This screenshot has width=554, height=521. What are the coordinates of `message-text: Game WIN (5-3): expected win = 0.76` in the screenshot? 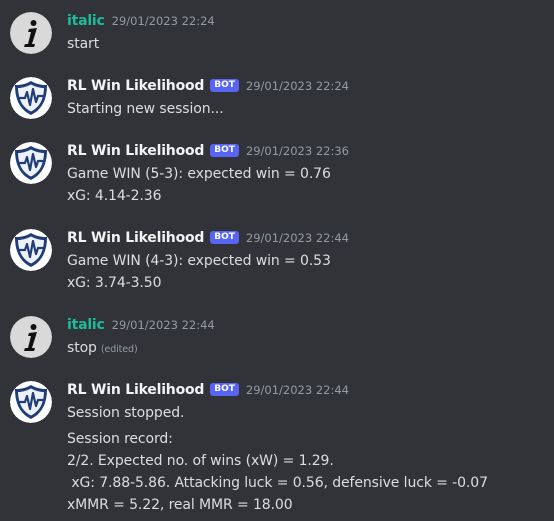 It's located at (199, 174).